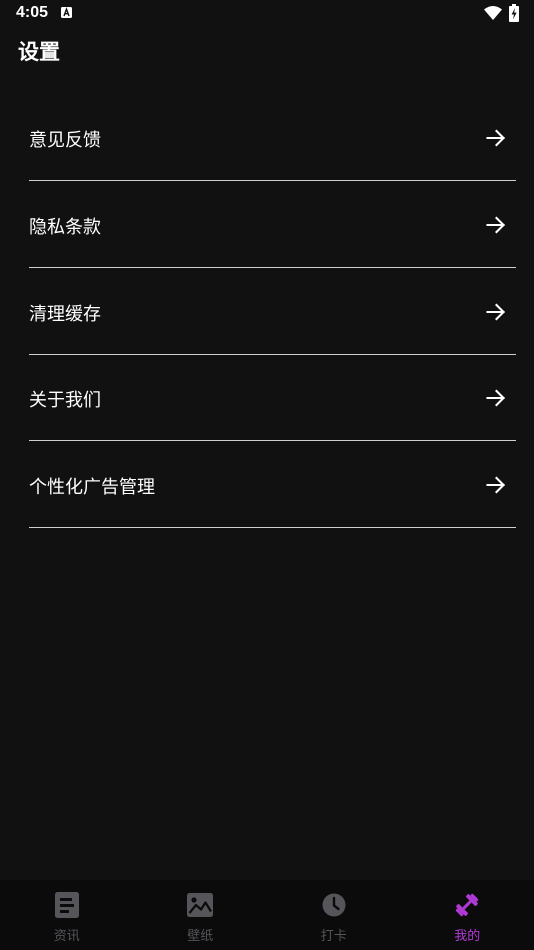 Image resolution: width=534 pixels, height=950 pixels. Describe the element at coordinates (467, 905) in the screenshot. I see `dumbbell-icon` at that location.